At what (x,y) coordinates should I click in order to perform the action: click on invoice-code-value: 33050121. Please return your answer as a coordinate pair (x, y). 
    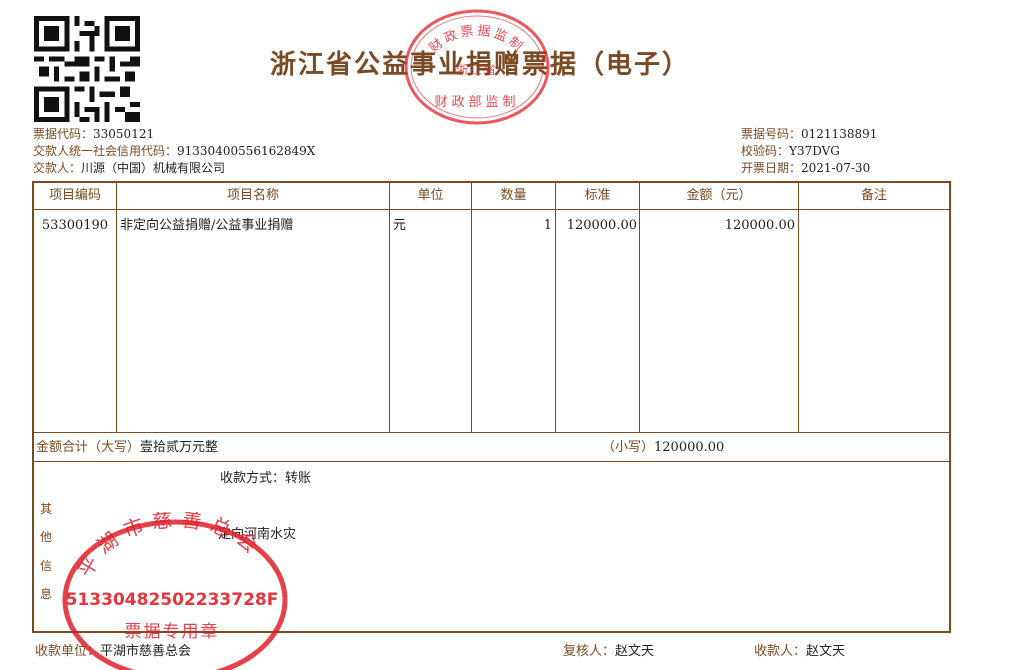
    Looking at the image, I should click on (124, 134).